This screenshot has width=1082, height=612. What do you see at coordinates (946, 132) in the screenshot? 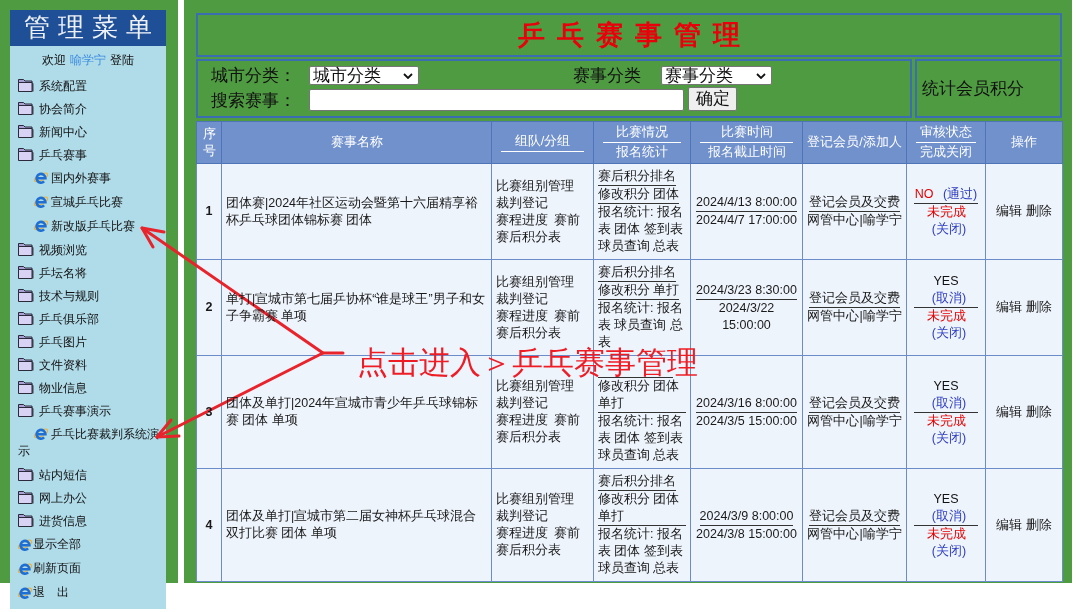
I see `column-header: 审核状态` at bounding box center [946, 132].